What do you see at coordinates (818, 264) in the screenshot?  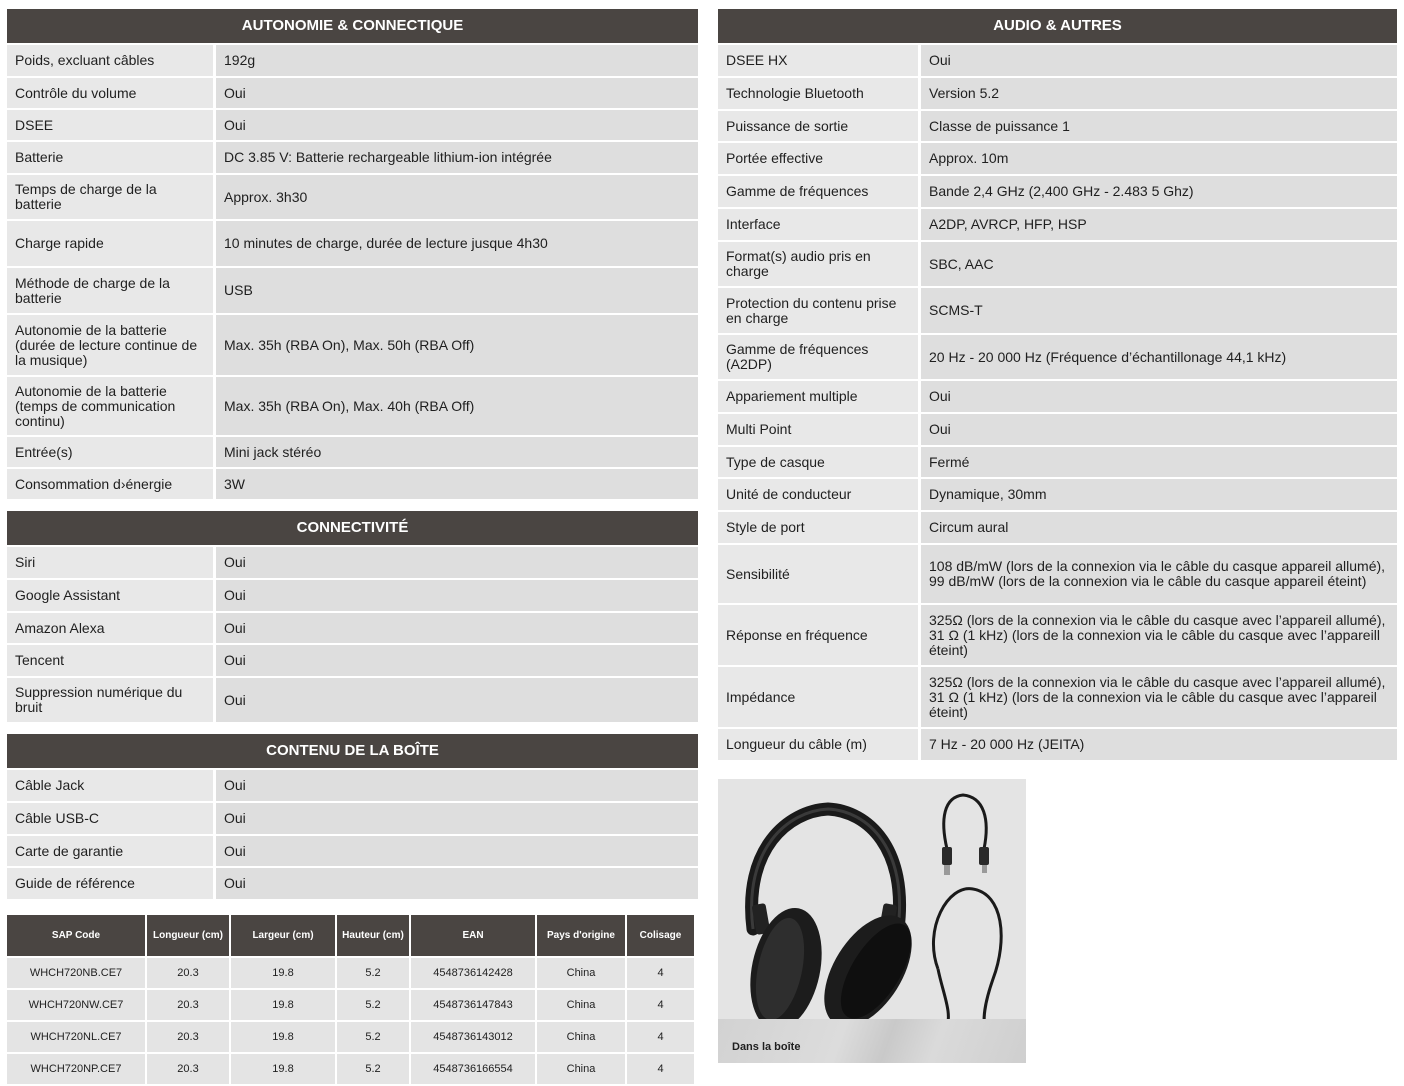 I see `spec-label: Format(s) audio pris en charge` at bounding box center [818, 264].